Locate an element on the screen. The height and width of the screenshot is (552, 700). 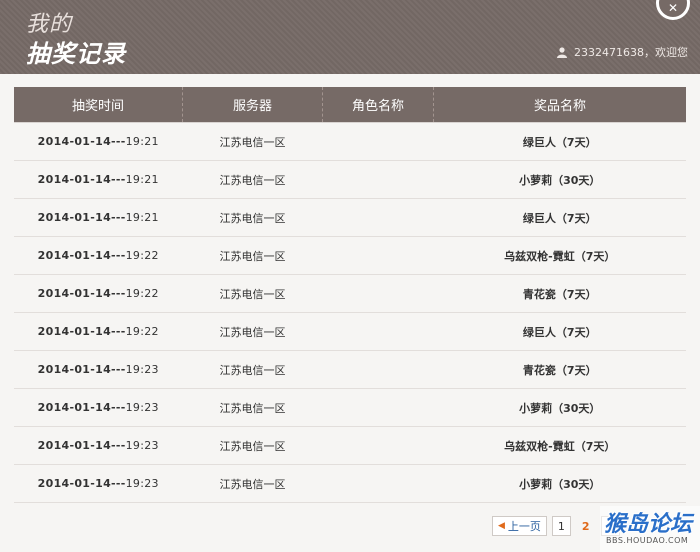
watermark-url: BBS.HOUDAO.COM is located at coordinates (647, 540).